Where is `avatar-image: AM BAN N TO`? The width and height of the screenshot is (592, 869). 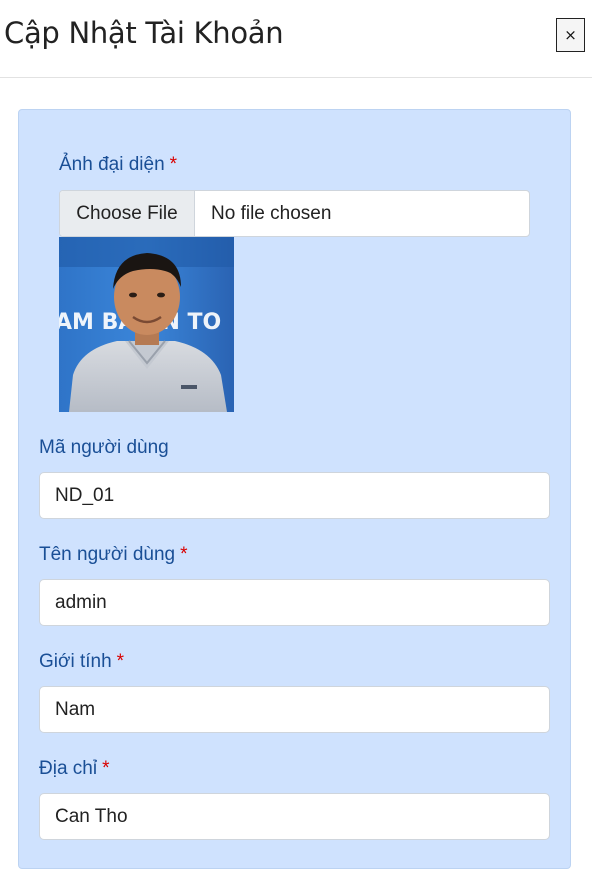 avatar-image: AM BAN N TO is located at coordinates (146, 324).